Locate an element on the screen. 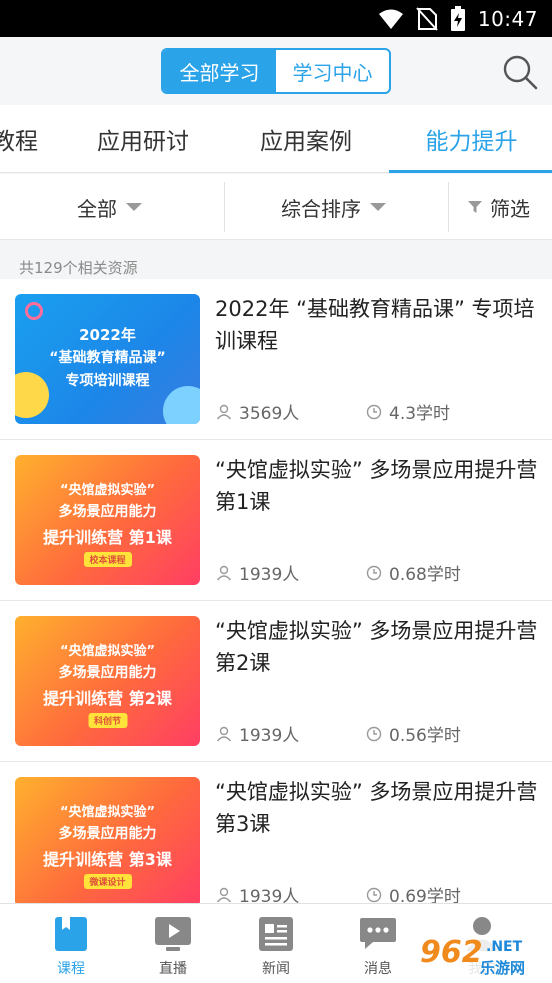 The width and height of the screenshot is (552, 983). site-watermark-logo: 962 .NET 乐游网 is located at coordinates (478, 957).